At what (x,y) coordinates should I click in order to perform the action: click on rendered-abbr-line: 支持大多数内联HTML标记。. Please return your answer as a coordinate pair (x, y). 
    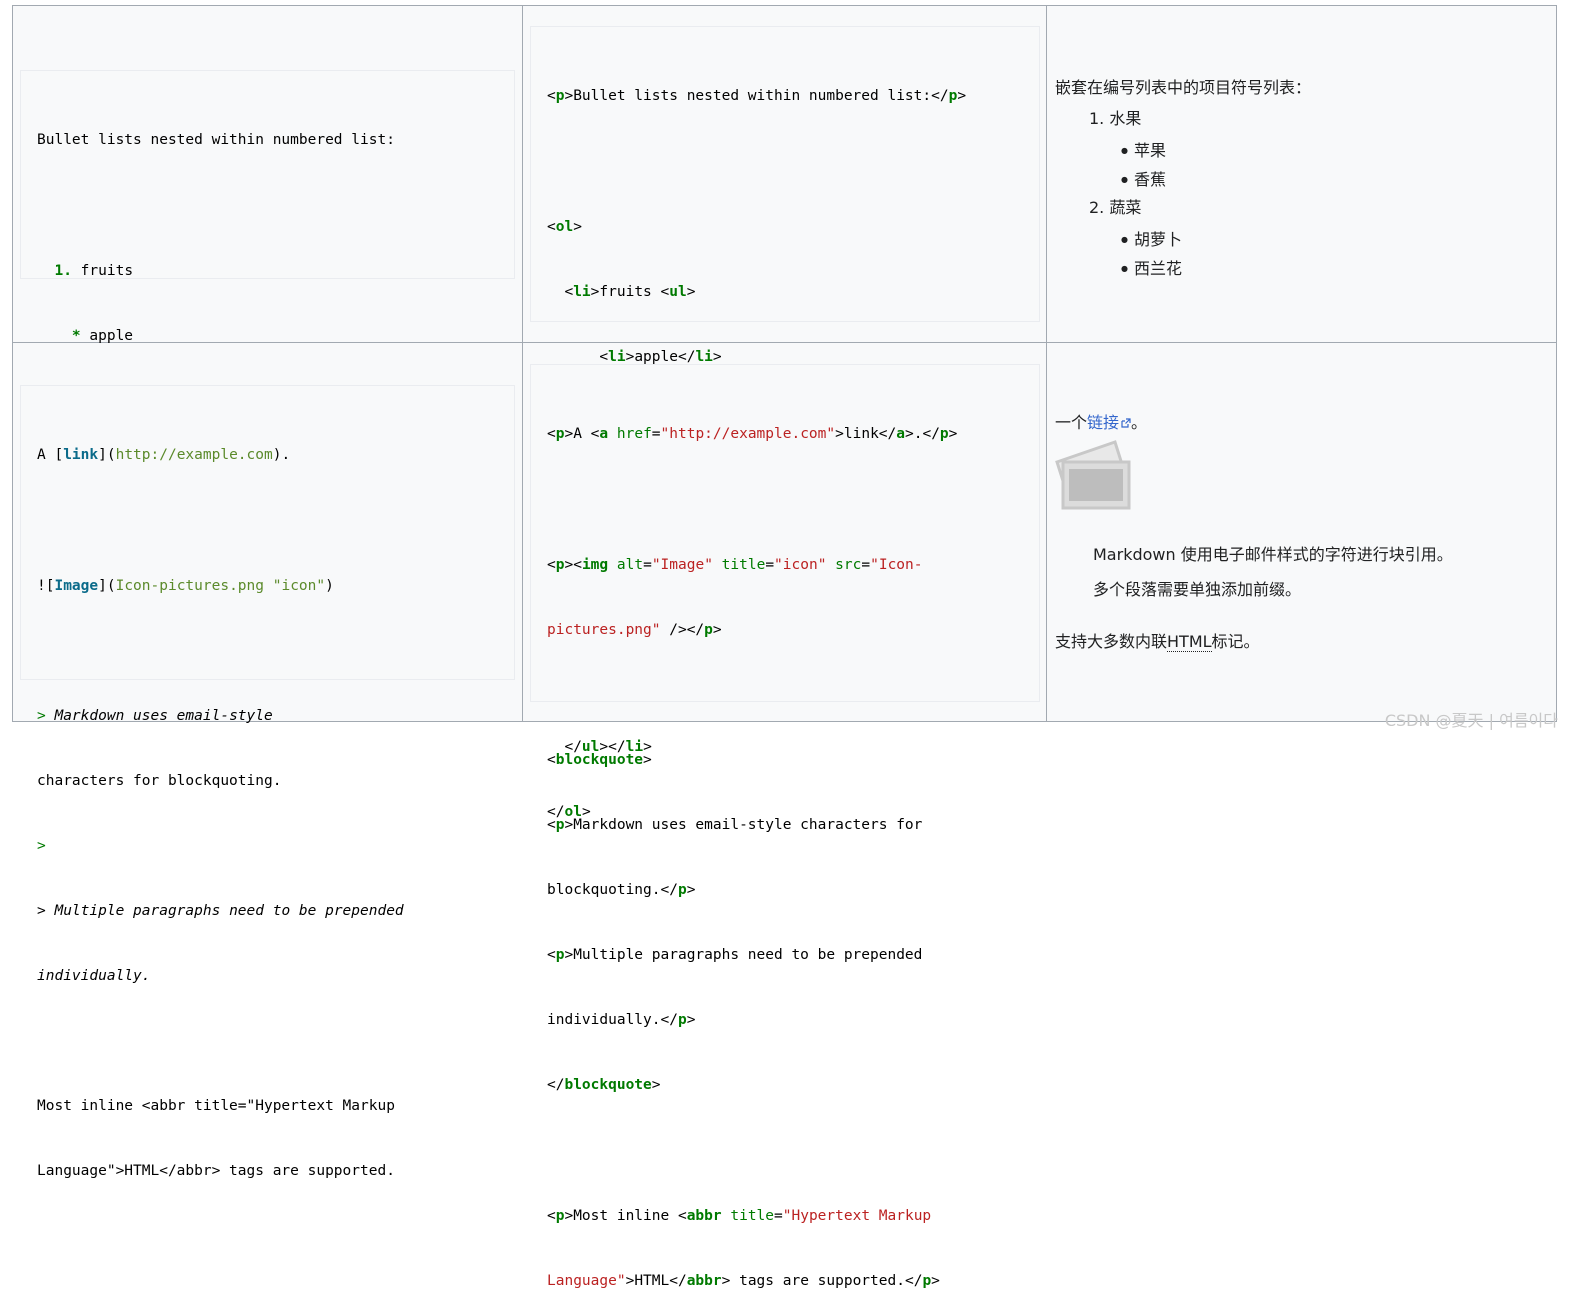
    Looking at the image, I should click on (1157, 642).